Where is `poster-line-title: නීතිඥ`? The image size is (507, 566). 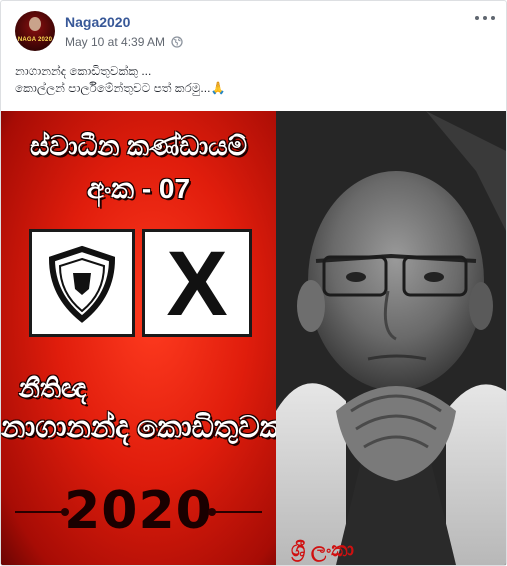 poster-line-title: නීතිඥ is located at coordinates (52, 388).